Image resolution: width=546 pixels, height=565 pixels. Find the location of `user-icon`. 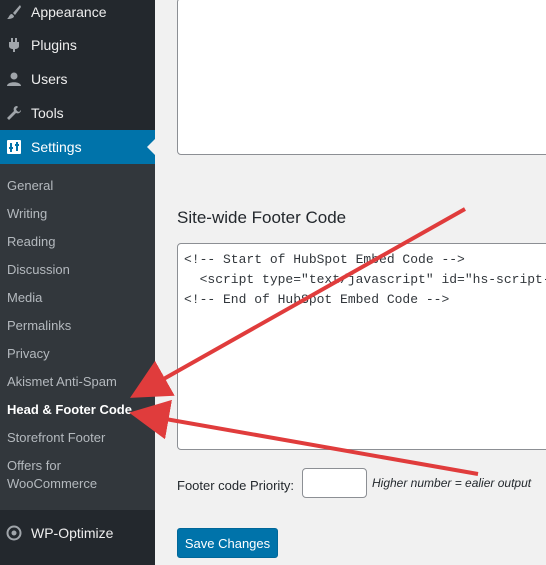

user-icon is located at coordinates (14, 79).